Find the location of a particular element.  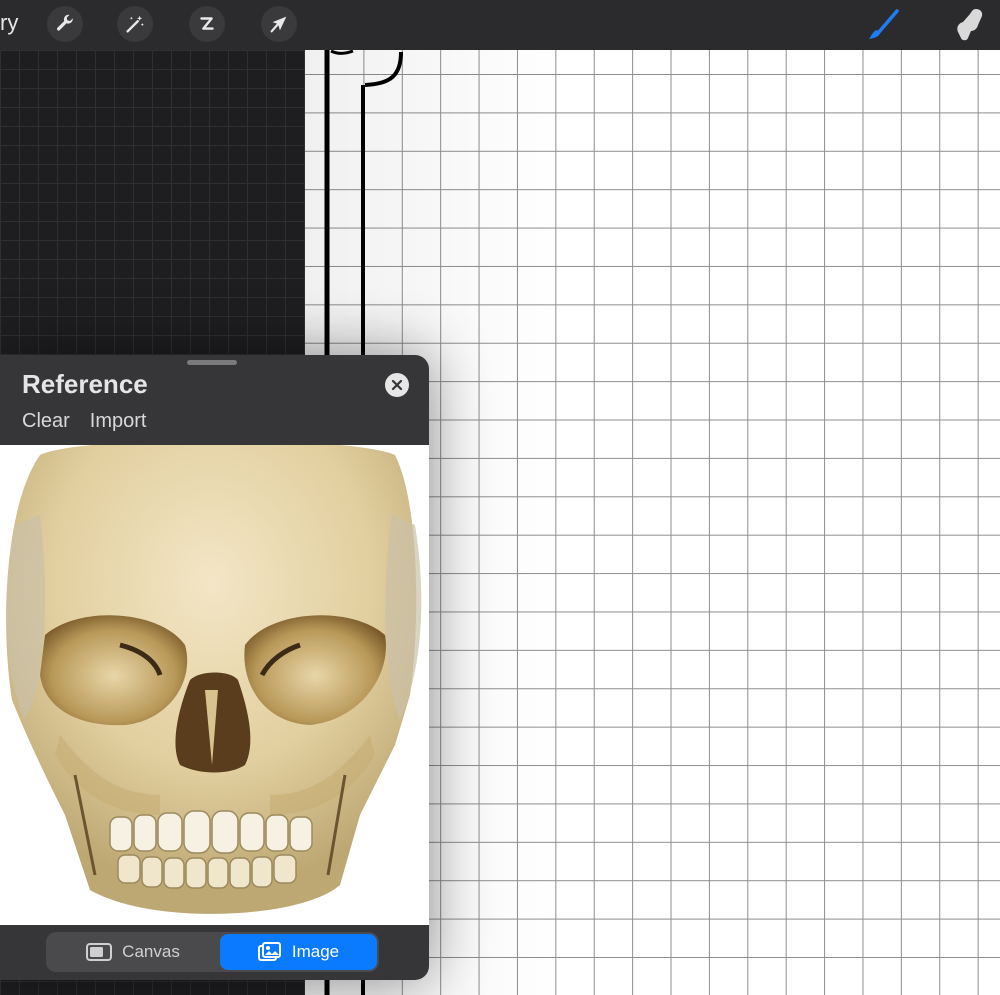

actions-button is located at coordinates (65, 24).